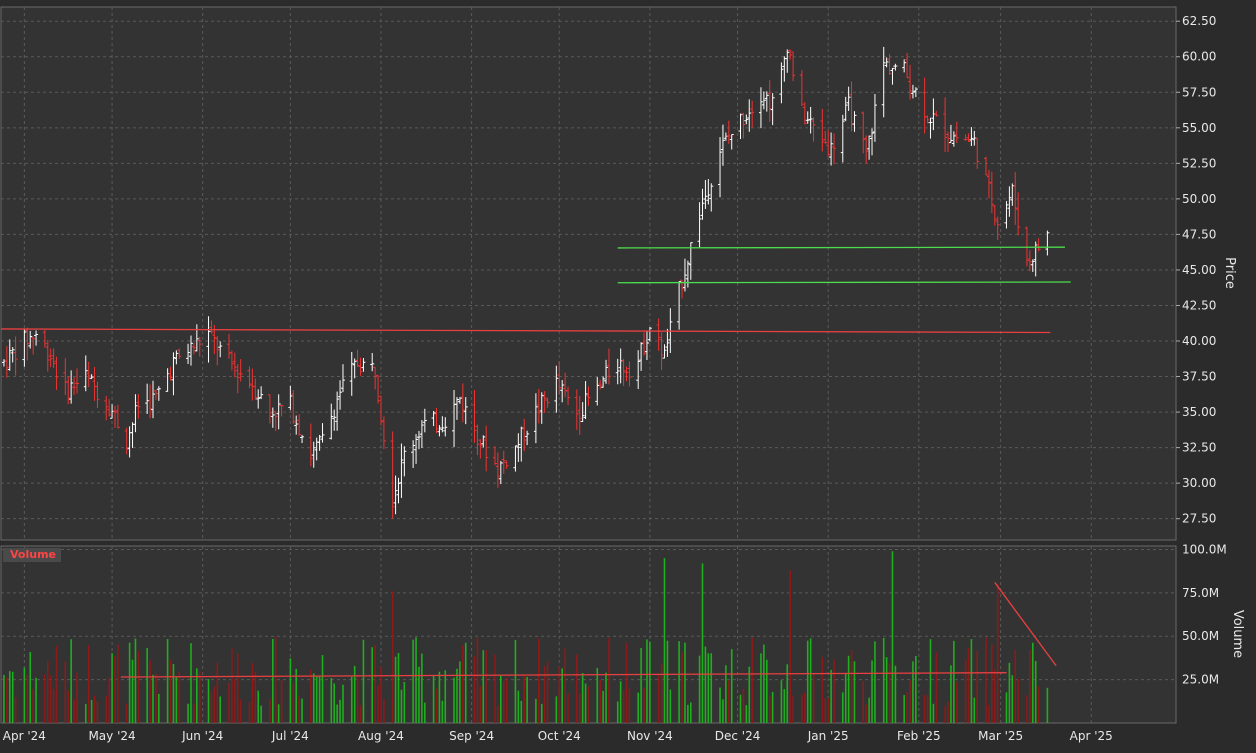 The width and height of the screenshot is (1256, 753). What do you see at coordinates (1199, 412) in the screenshot?
I see `price-tick-label: 35.00` at bounding box center [1199, 412].